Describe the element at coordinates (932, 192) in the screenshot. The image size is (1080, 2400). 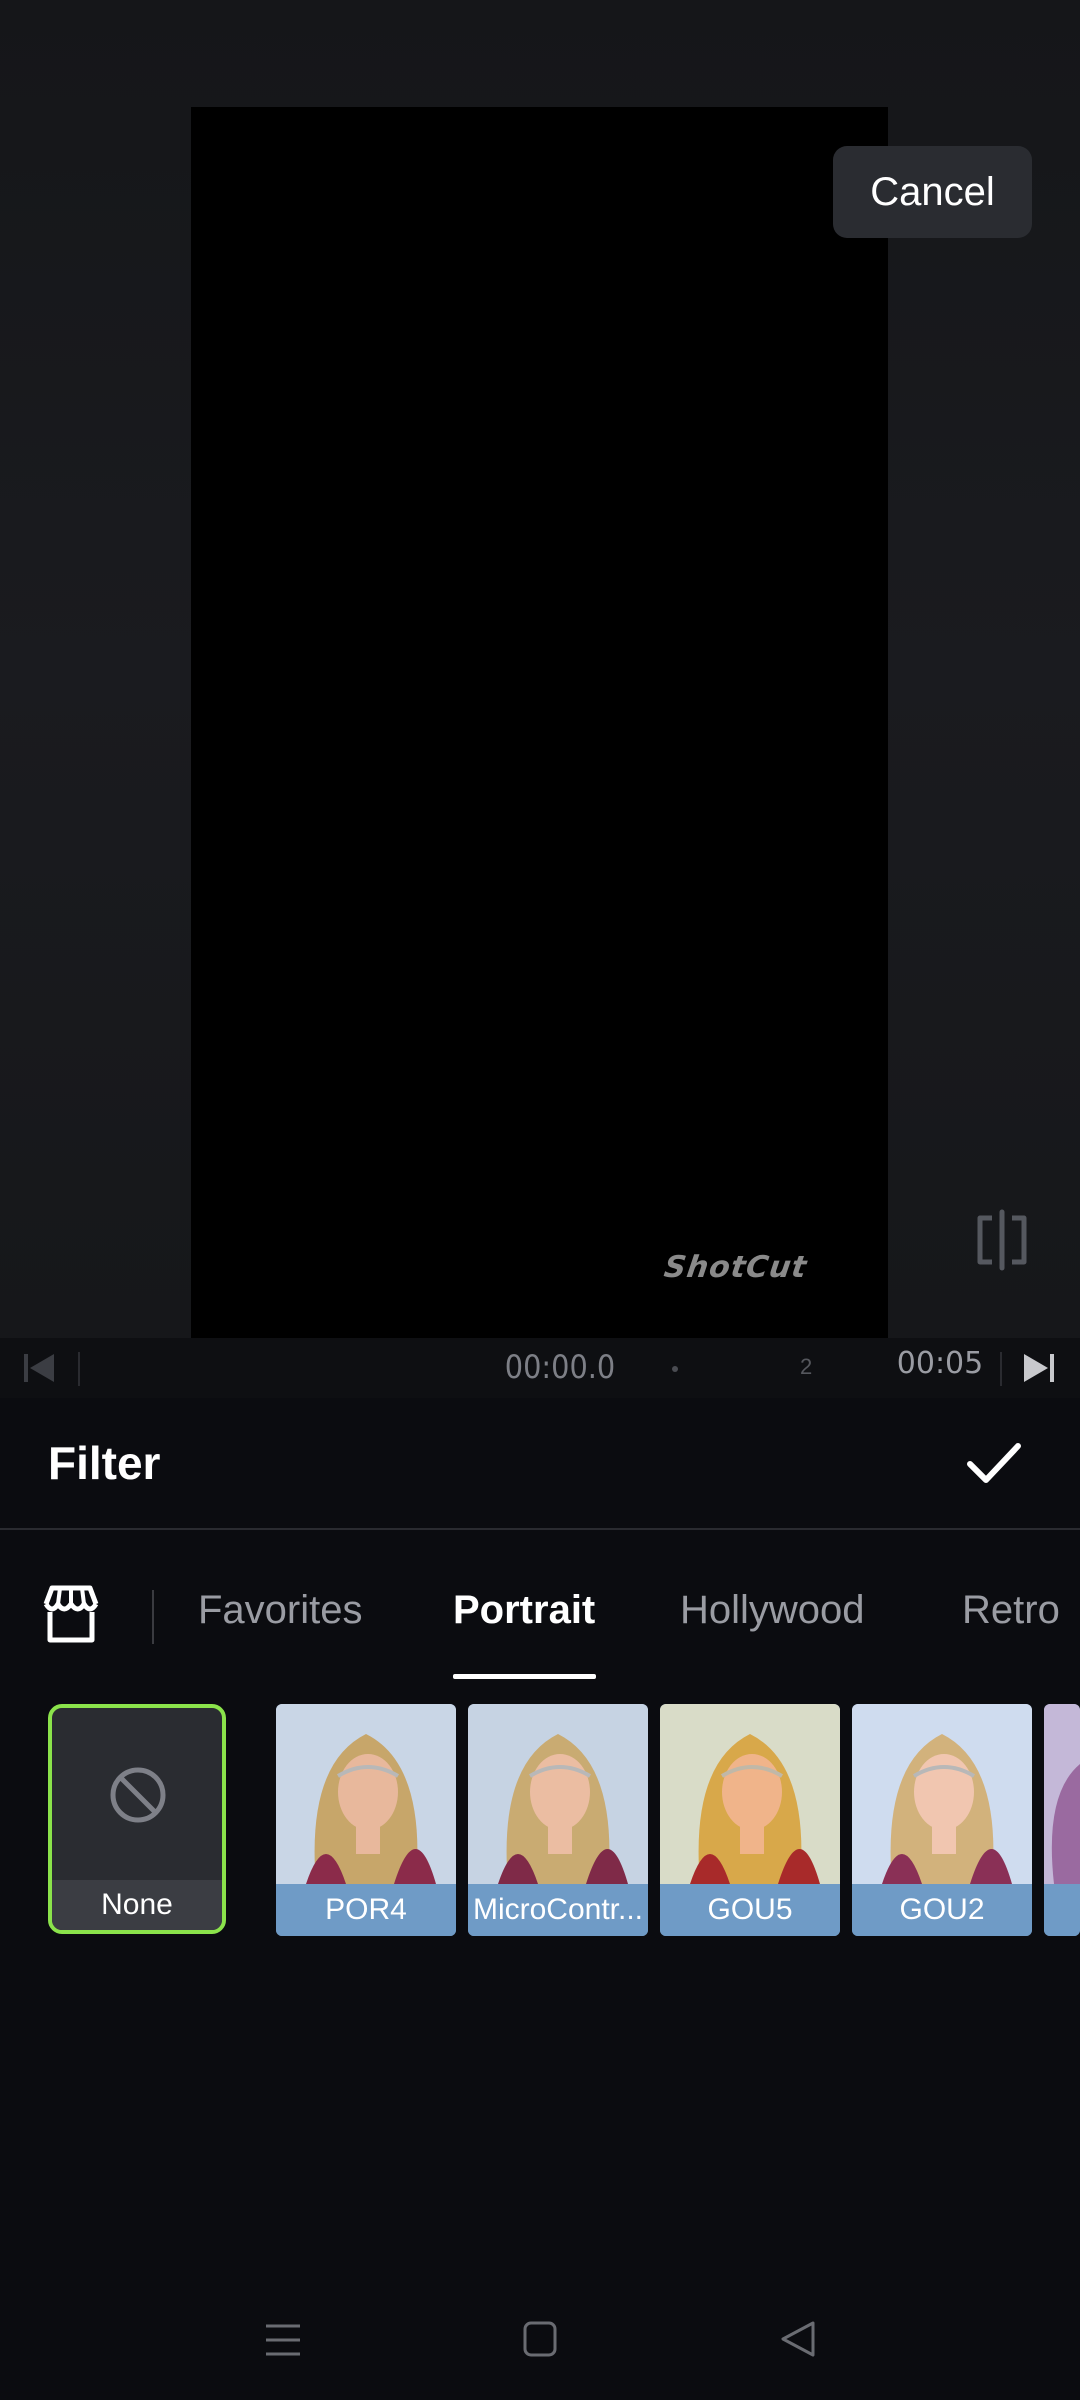
I see `cancel-button: Cancel` at that location.